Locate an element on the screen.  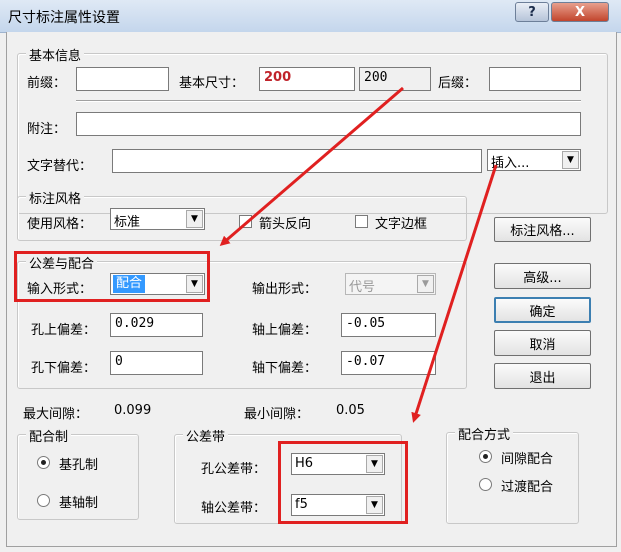
use-style-label: 使用风格： is located at coordinates (60, 224).